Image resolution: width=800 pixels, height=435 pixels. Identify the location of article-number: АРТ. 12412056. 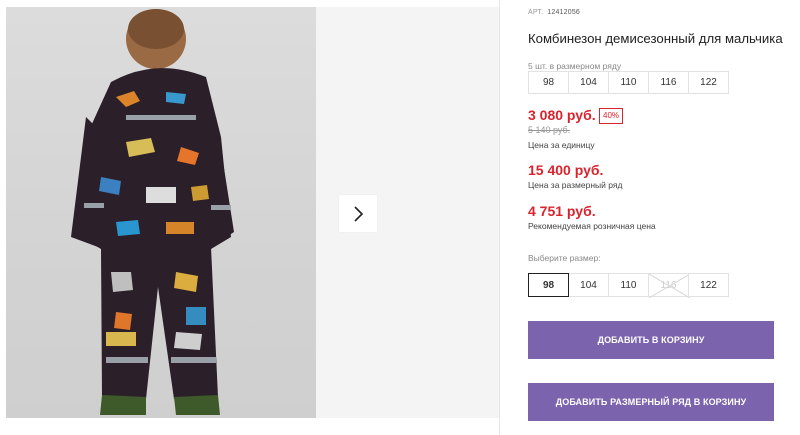
(554, 12).